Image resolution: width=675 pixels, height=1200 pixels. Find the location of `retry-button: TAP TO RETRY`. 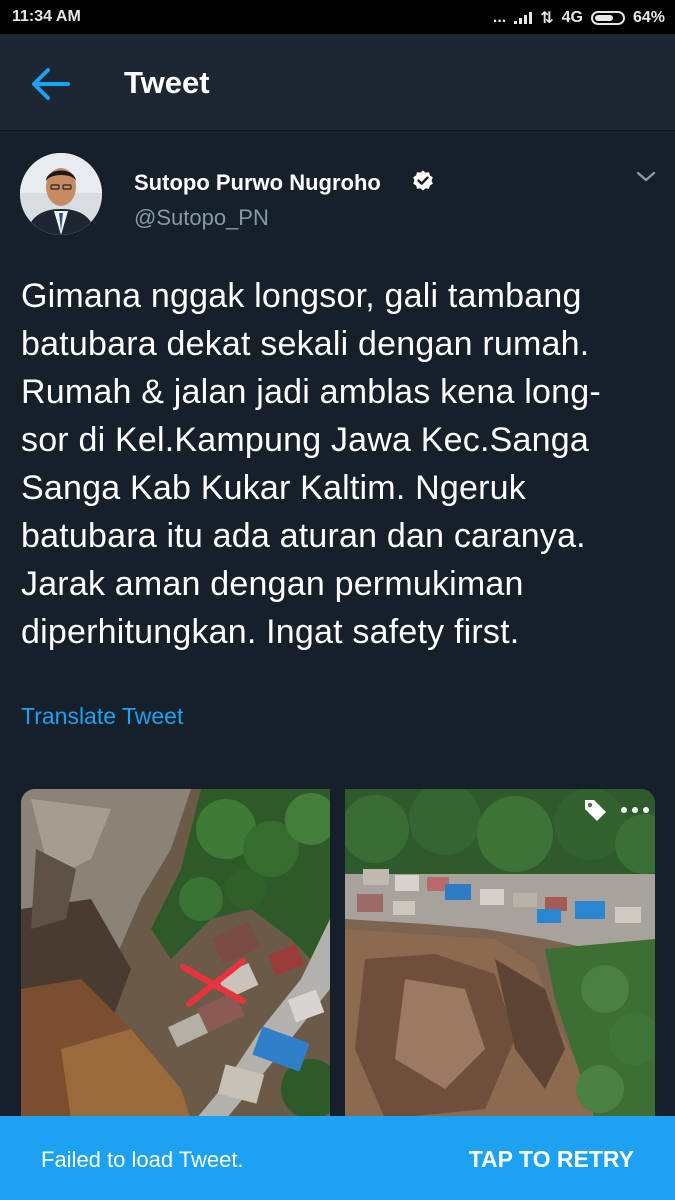

retry-button: TAP TO RETRY is located at coordinates (551, 1159).